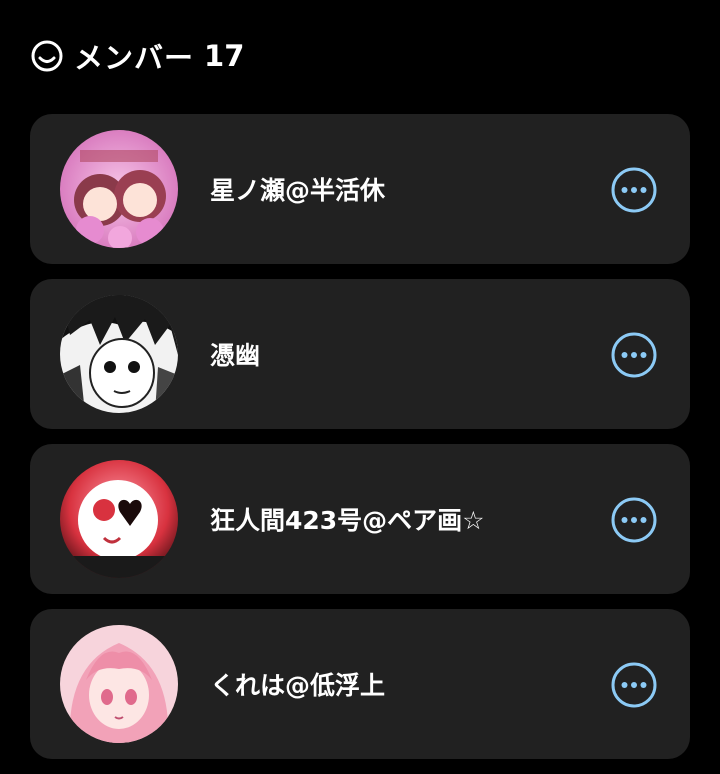 The height and width of the screenshot is (774, 720). Describe the element at coordinates (134, 58) in the screenshot. I see `members-title: メンバー` at that location.